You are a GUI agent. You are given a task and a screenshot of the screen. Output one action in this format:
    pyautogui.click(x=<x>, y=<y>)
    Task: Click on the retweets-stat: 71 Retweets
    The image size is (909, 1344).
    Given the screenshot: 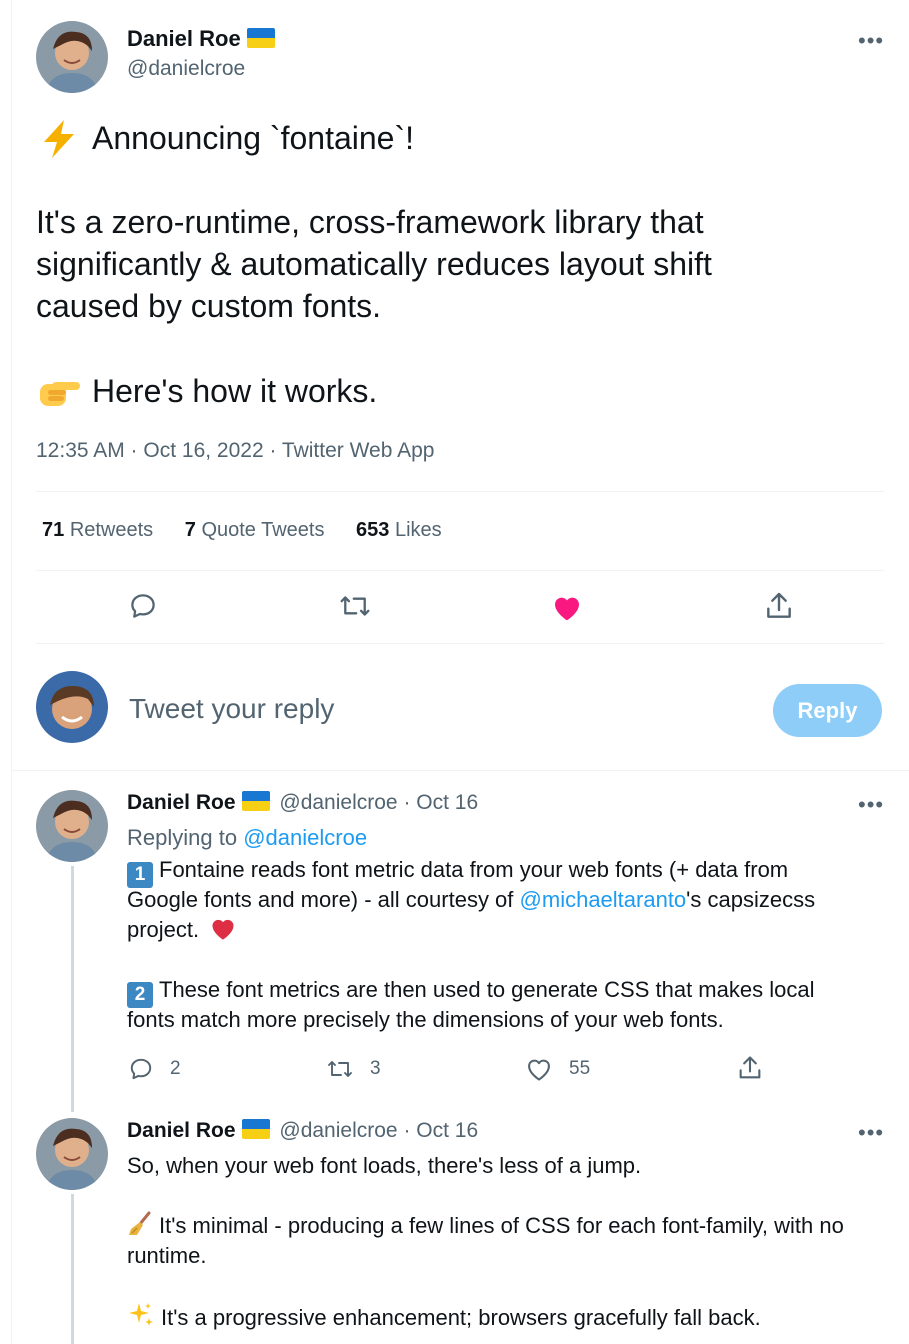 What is the action you would take?
    pyautogui.click(x=97, y=530)
    